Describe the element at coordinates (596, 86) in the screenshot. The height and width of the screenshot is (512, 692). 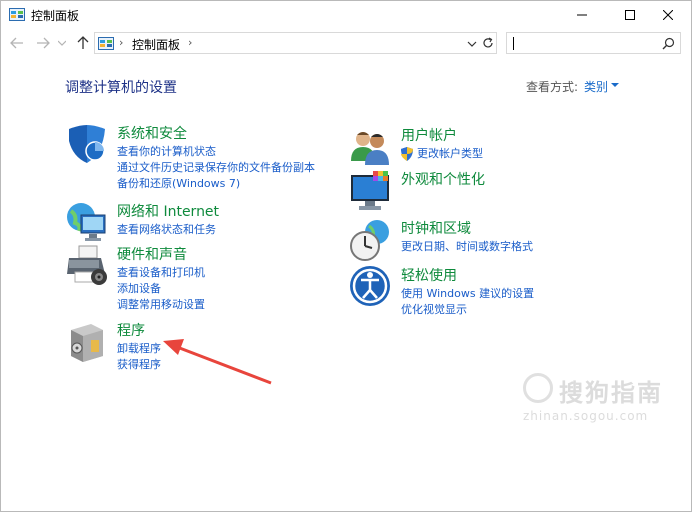
I see `view-by-dropdown: 类别` at that location.